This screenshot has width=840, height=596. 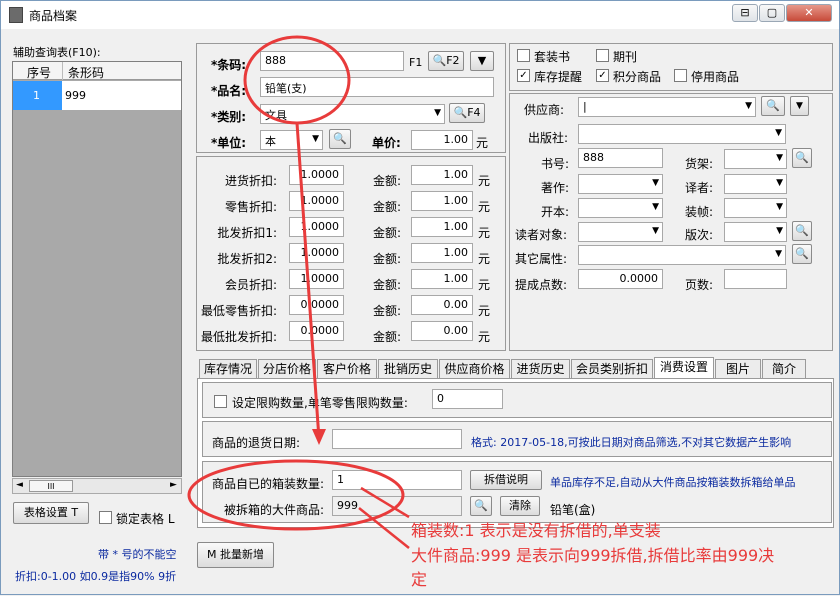 I want to click on annotation-line-3: 定, so click(x=419, y=579).